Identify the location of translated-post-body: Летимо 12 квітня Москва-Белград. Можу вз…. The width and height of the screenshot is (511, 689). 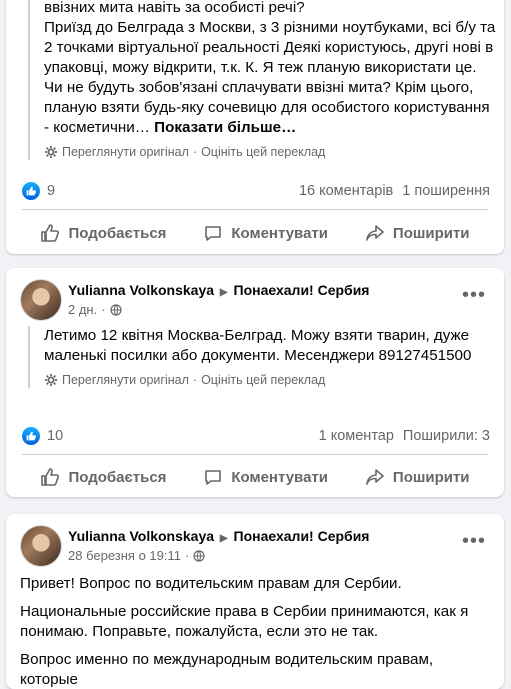
(262, 357).